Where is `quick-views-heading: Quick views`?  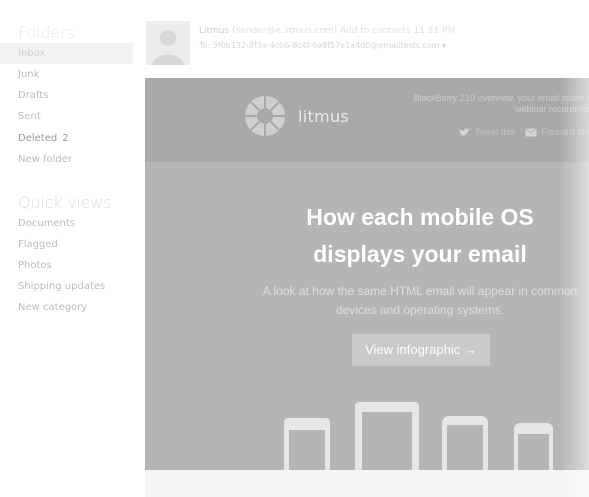
quick-views-heading: Quick views is located at coordinates (65, 202).